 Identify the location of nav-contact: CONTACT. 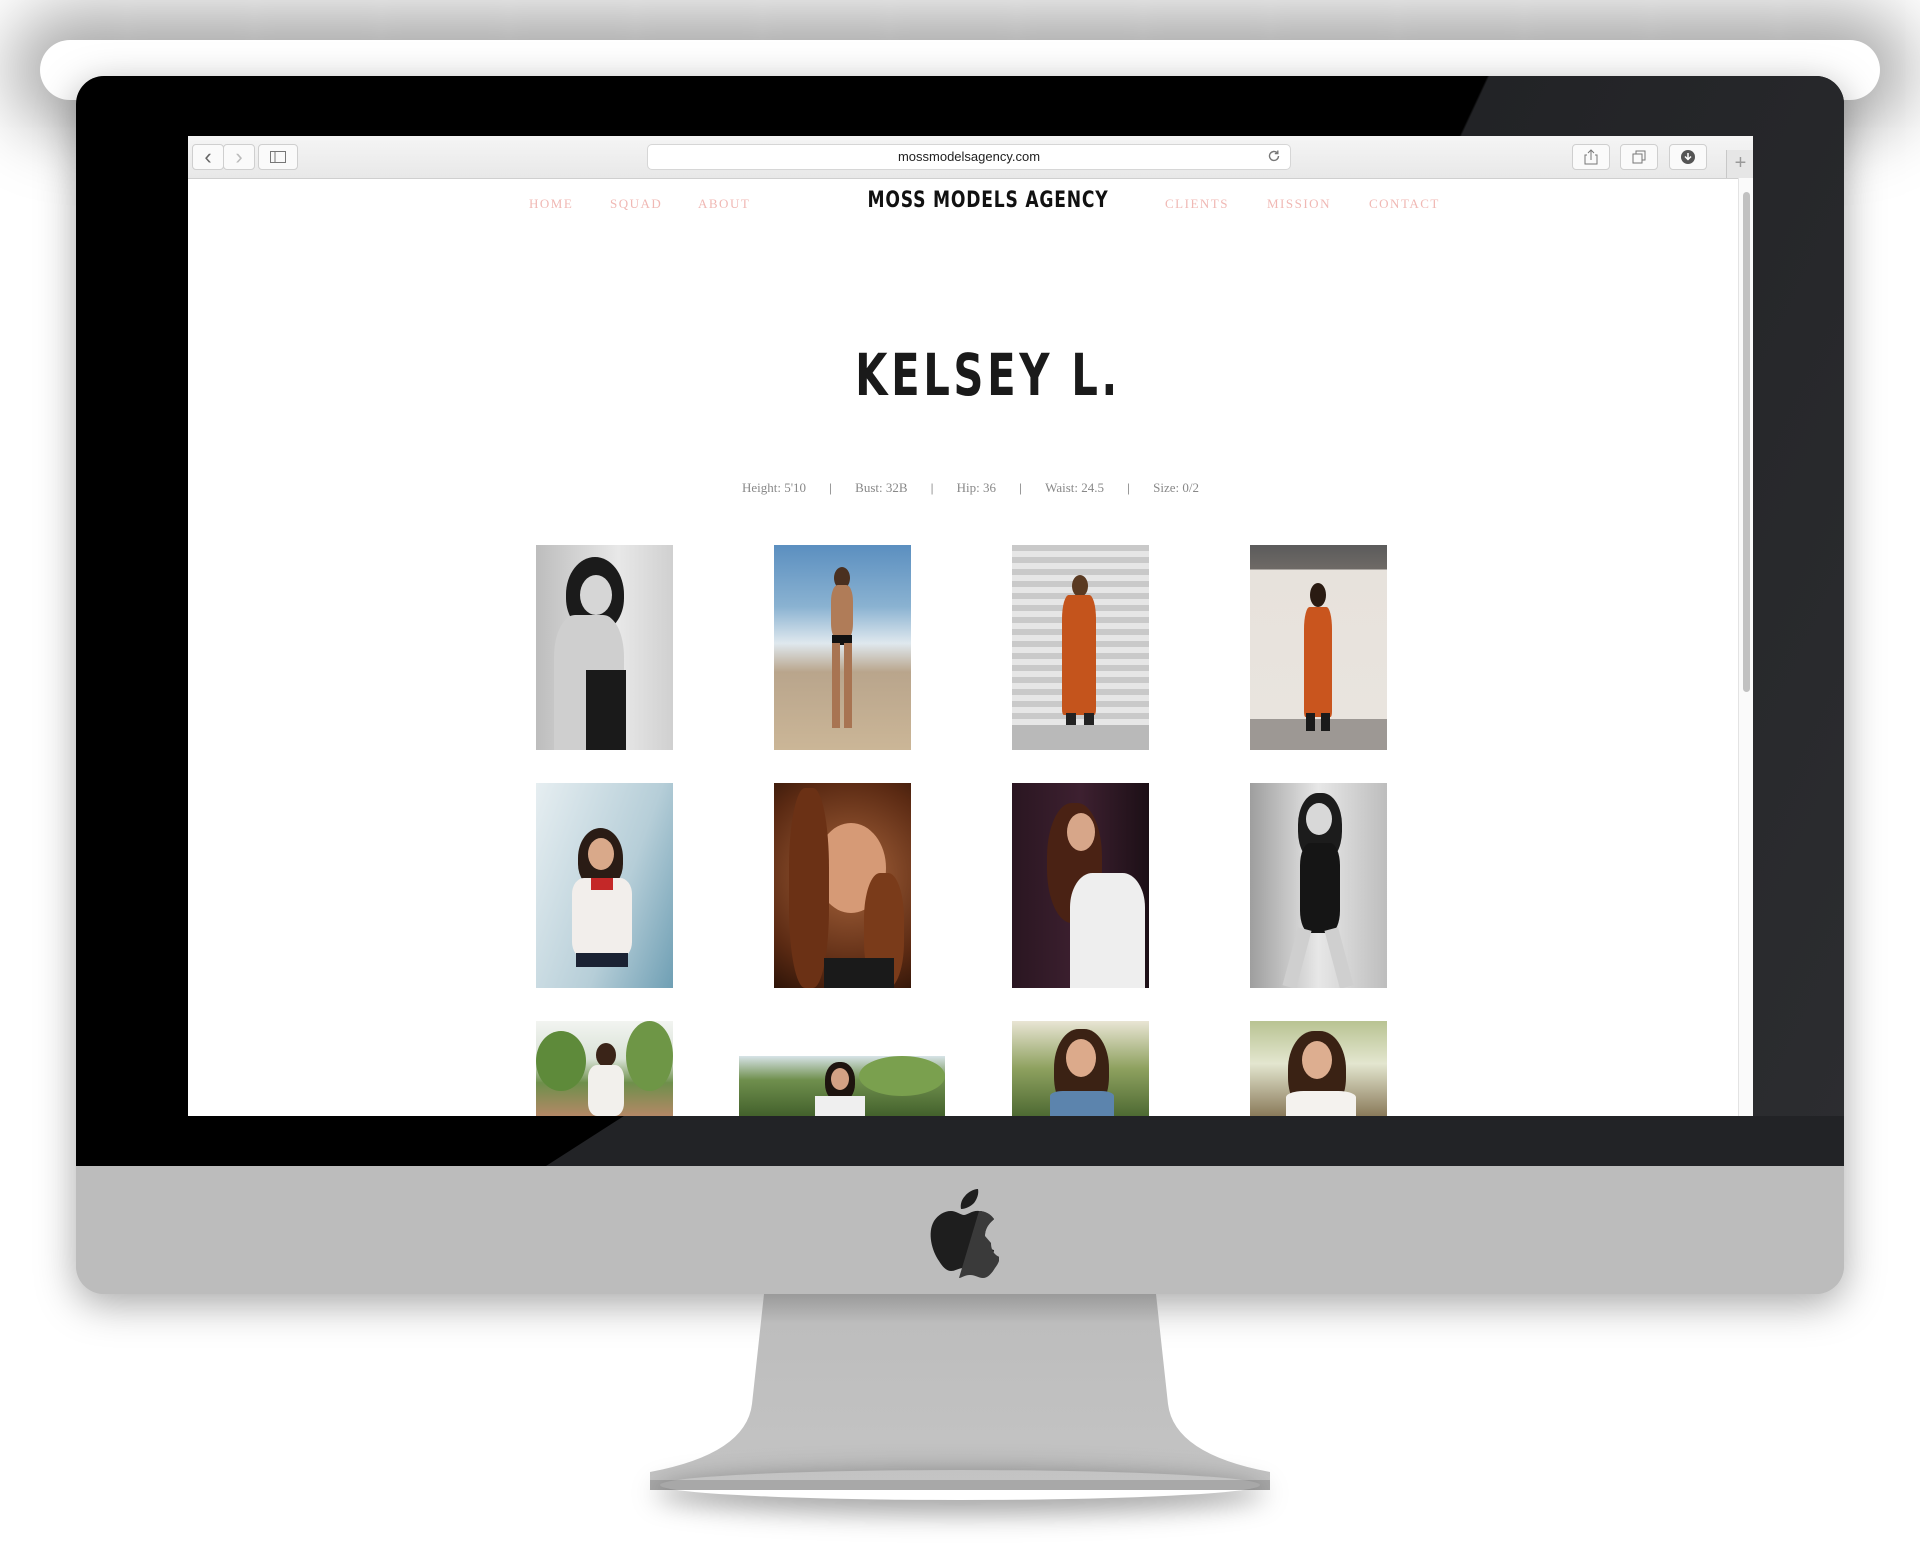
(1404, 204).